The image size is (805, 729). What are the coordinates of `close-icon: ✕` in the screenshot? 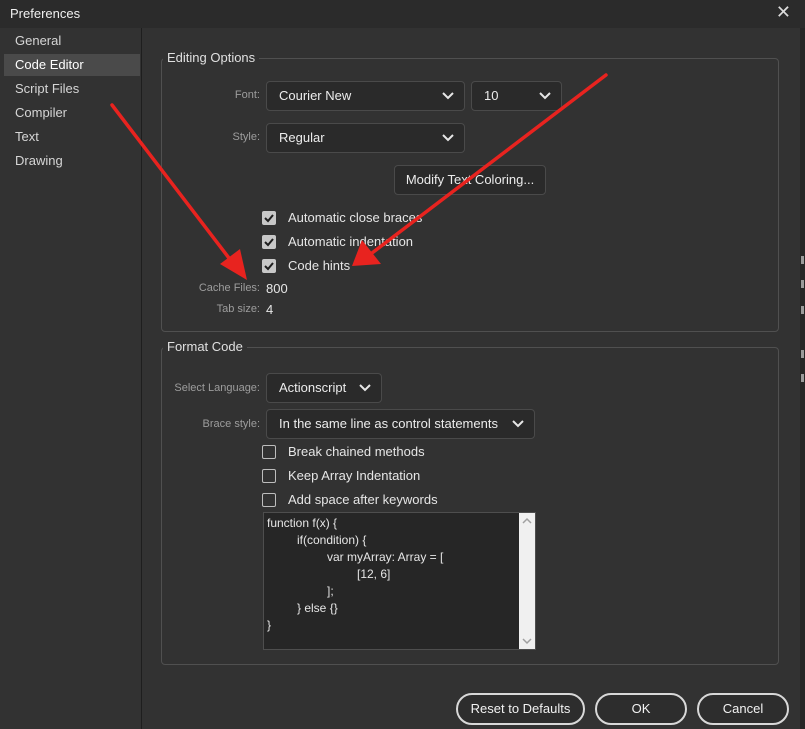 It's located at (783, 12).